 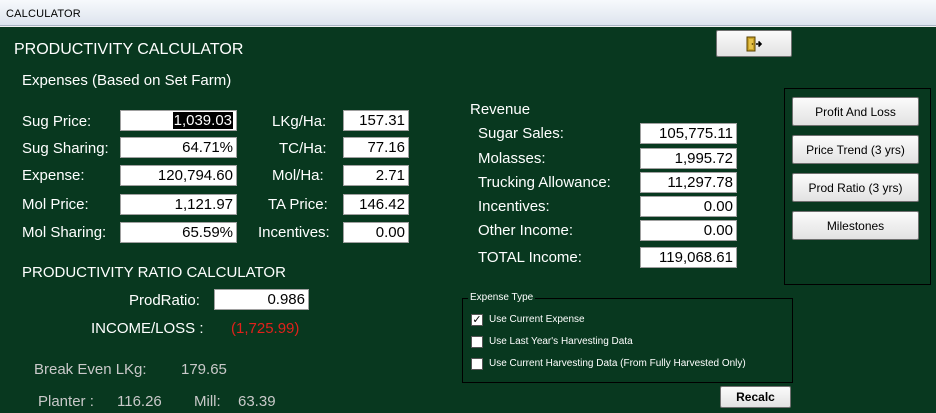 I want to click on sug-price-field: 1,039.03, so click(x=178, y=120).